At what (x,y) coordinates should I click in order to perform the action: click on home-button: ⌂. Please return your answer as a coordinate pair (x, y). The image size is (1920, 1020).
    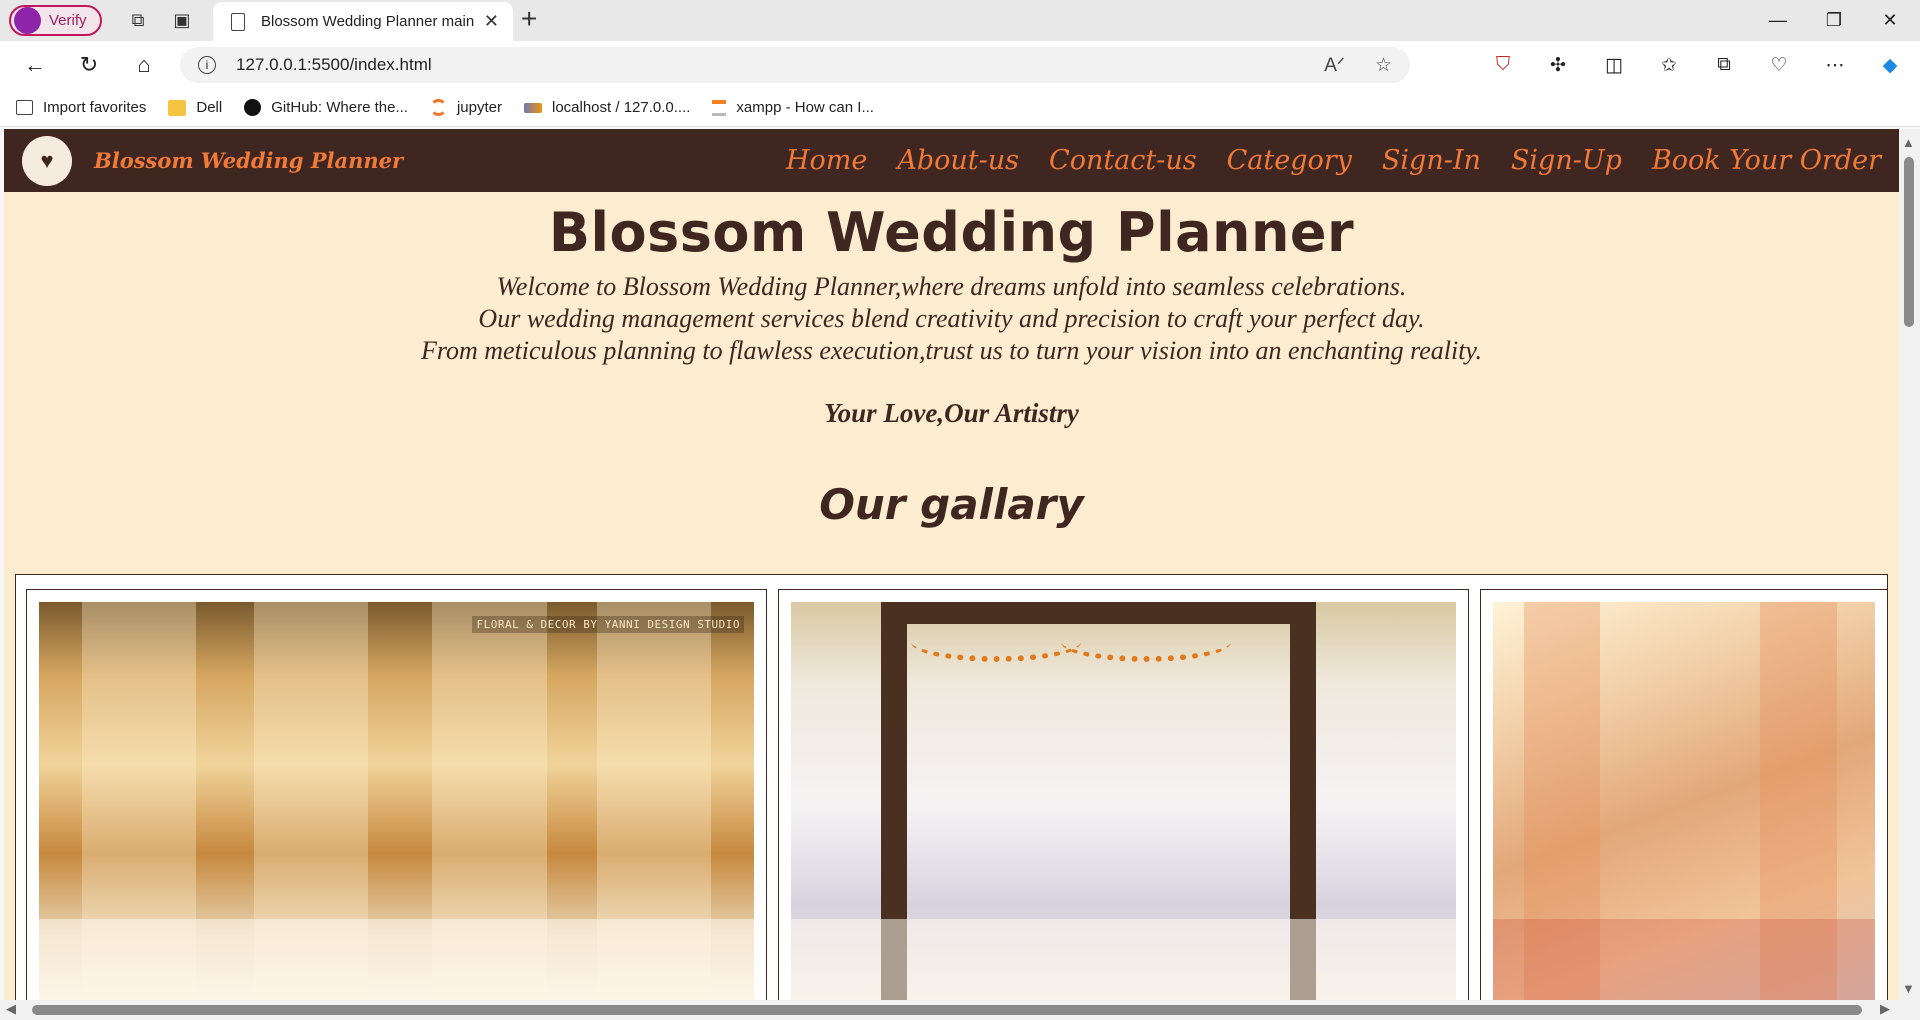
    Looking at the image, I should click on (144, 65).